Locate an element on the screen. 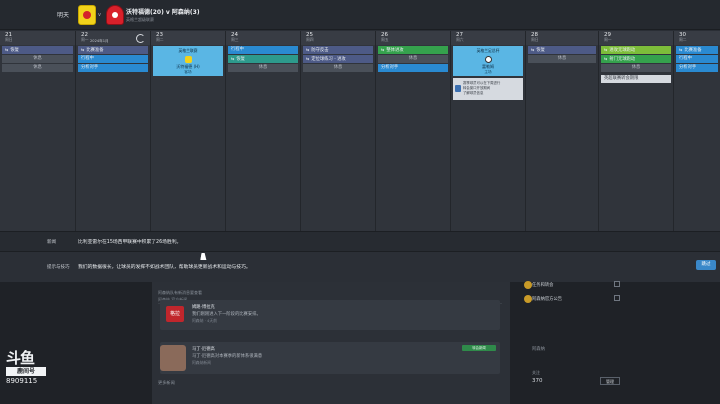  count-label: 关注 is located at coordinates (536, 372).